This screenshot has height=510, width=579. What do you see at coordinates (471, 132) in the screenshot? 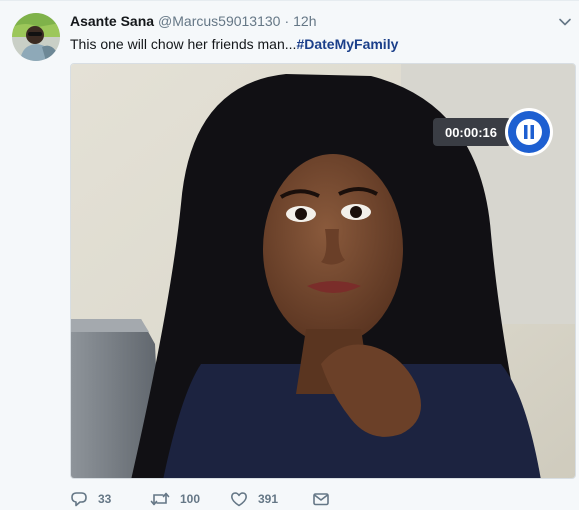
I see `media-timer-readout: 00:00:16` at bounding box center [471, 132].